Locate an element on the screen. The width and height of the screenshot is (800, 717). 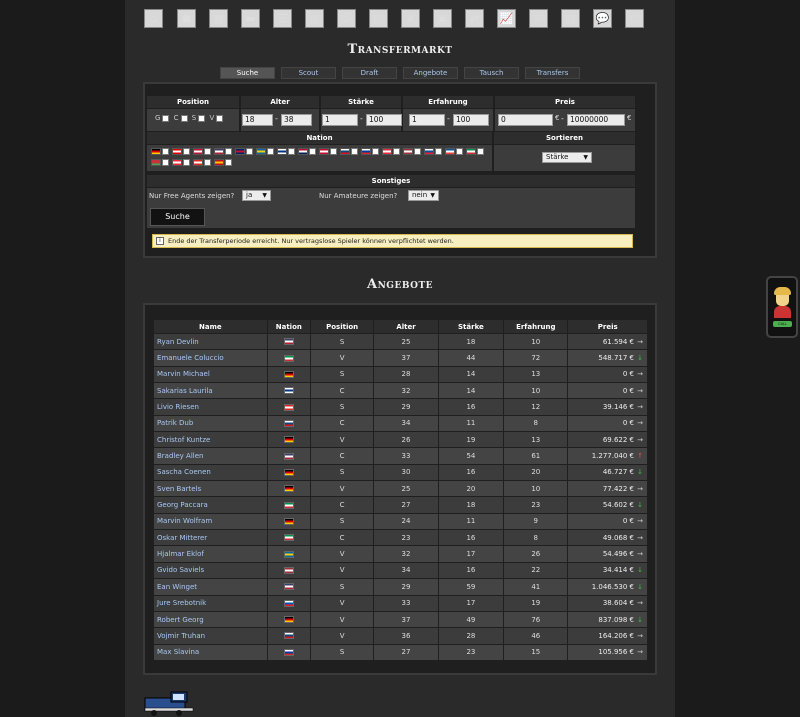
column-header: Name is located at coordinates (210, 326).